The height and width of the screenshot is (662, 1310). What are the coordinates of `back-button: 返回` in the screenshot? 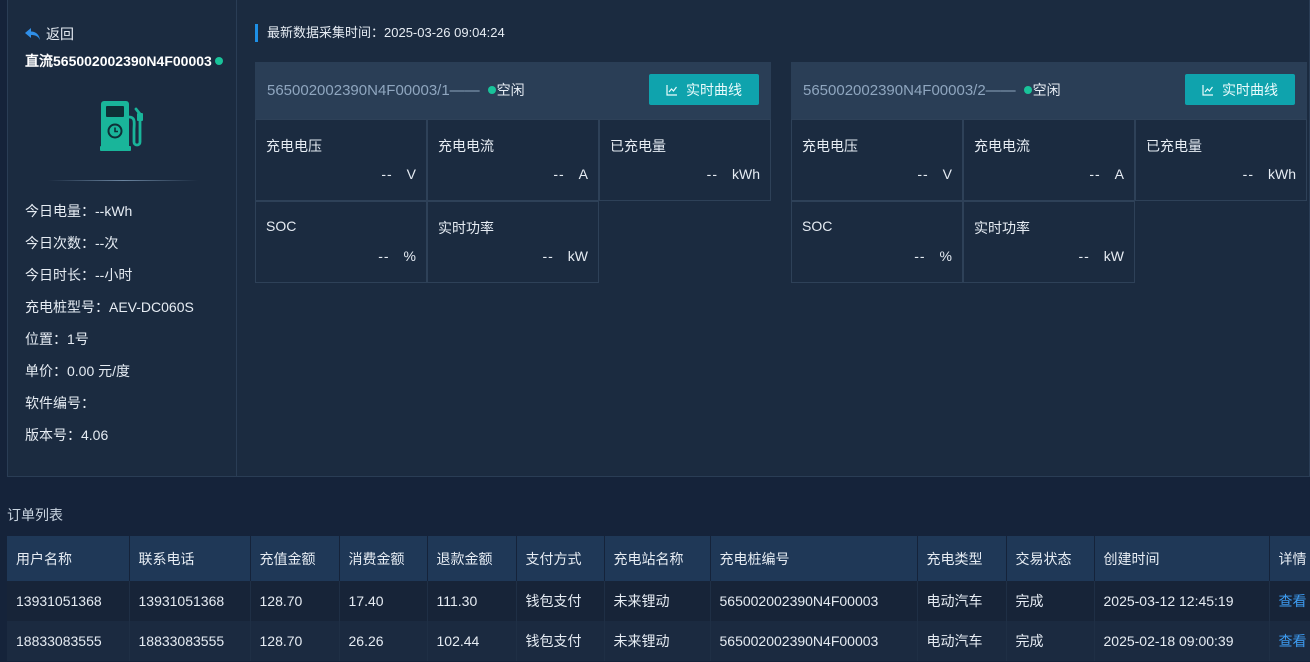 It's located at (49, 34).